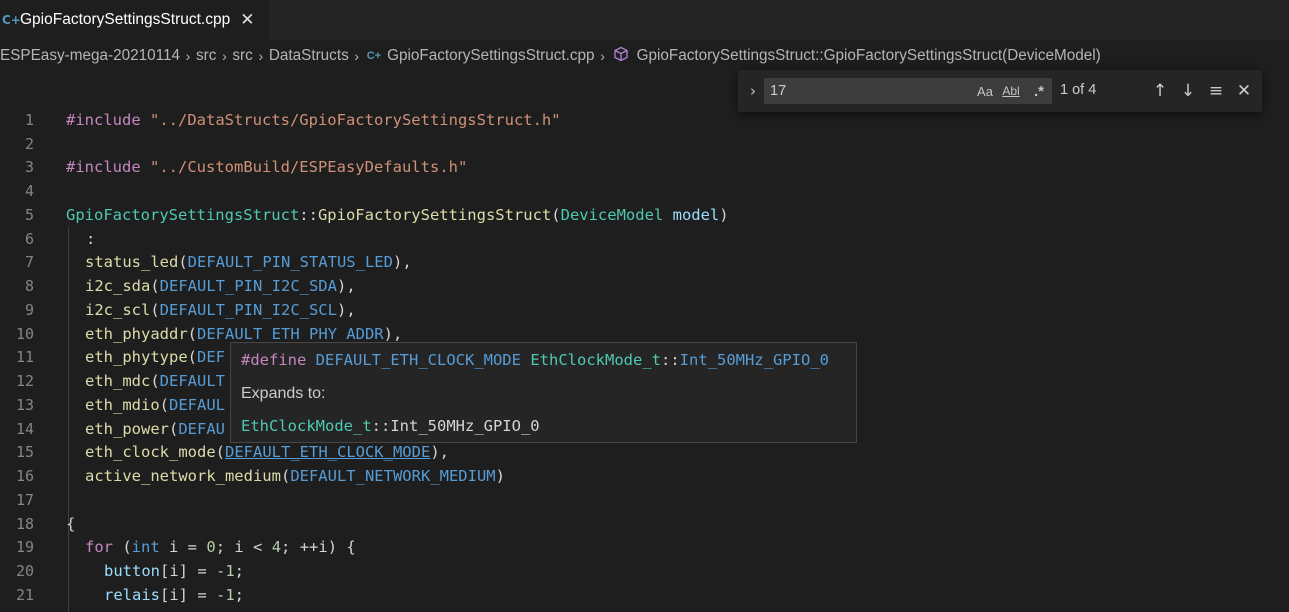  Describe the element at coordinates (125, 19) in the screenshot. I see `tab-label: GpioFactorySettingsStruct.cpp` at that location.